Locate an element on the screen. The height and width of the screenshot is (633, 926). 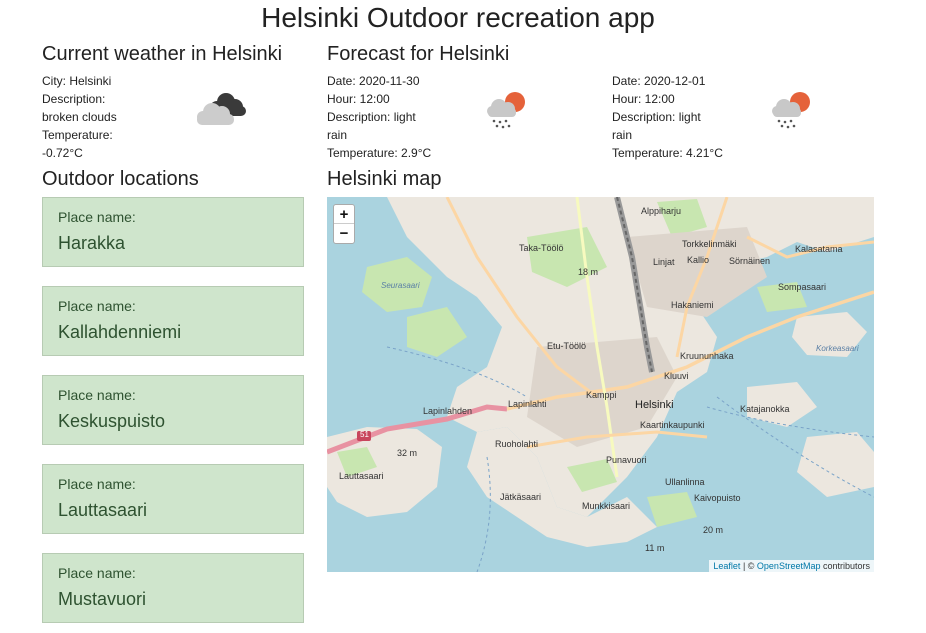
place-name: Lauttasaari is located at coordinates (103, 510).